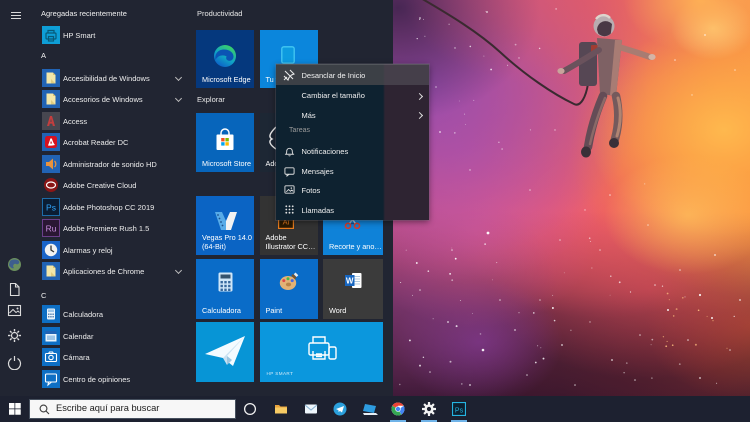 The width and height of the screenshot is (750, 422). What do you see at coordinates (51, 229) in the screenshot?
I see `svg-text: Ru` at bounding box center [51, 229].